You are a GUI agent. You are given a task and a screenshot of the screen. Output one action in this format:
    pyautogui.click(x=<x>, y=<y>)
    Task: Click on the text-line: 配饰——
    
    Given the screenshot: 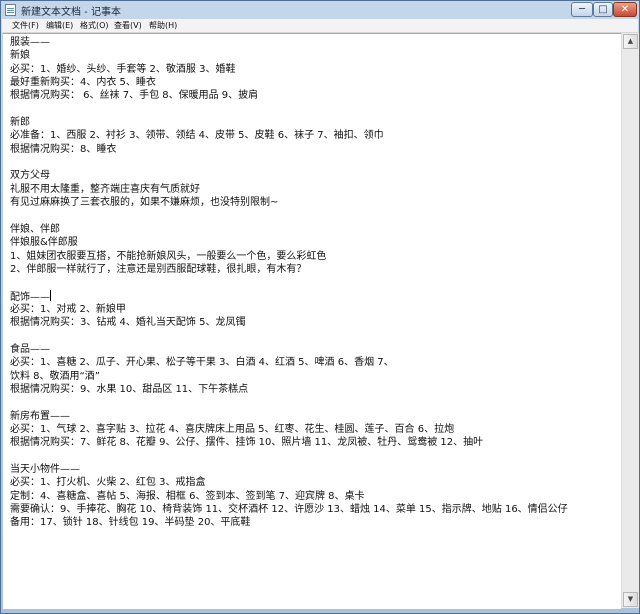 What is the action you would take?
    pyautogui.click(x=310, y=296)
    